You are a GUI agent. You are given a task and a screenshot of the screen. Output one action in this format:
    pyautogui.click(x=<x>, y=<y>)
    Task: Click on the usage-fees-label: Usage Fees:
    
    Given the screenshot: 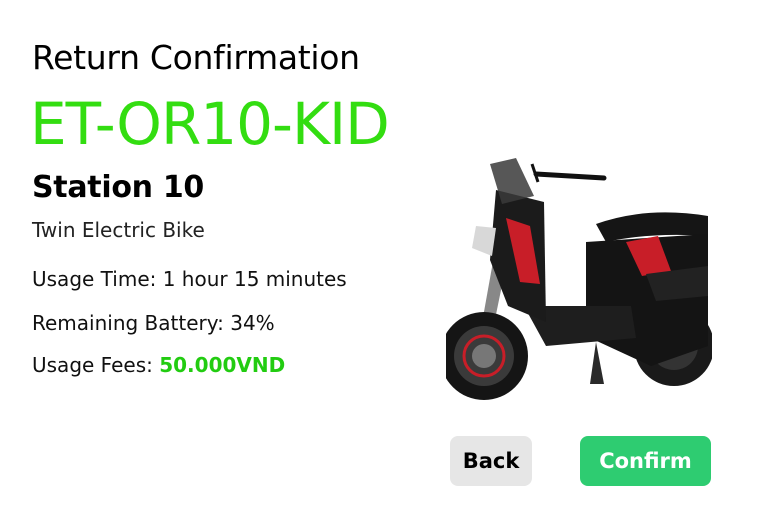 What is the action you would take?
    pyautogui.click(x=96, y=365)
    